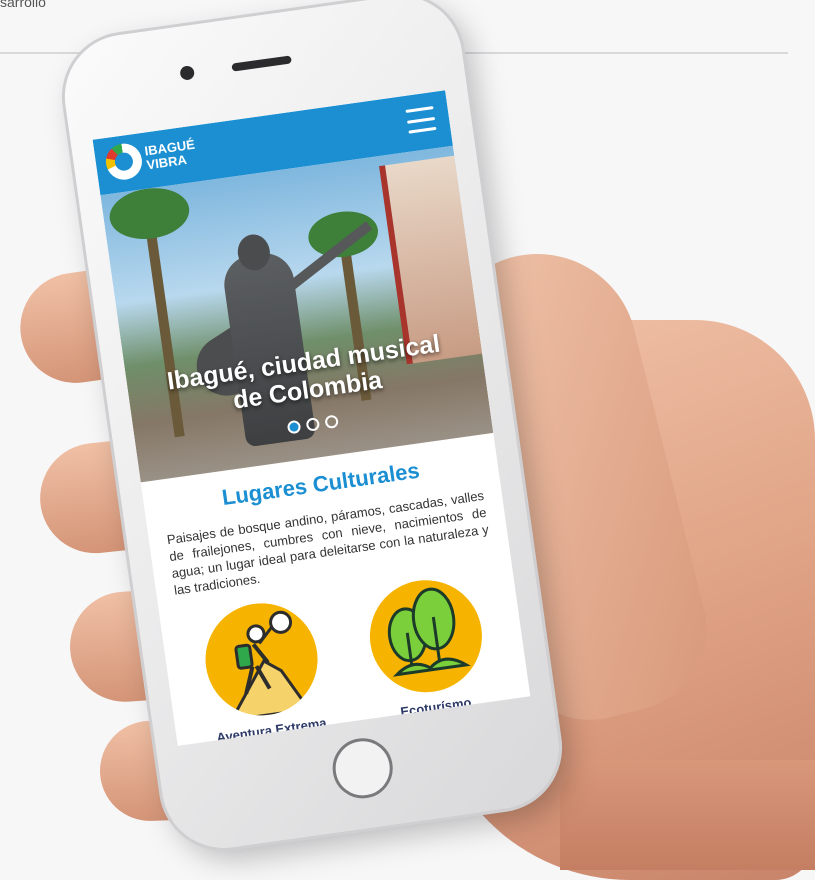 The width and height of the screenshot is (815, 880). What do you see at coordinates (293, 427) in the screenshot?
I see `carousel-dot-active` at bounding box center [293, 427].